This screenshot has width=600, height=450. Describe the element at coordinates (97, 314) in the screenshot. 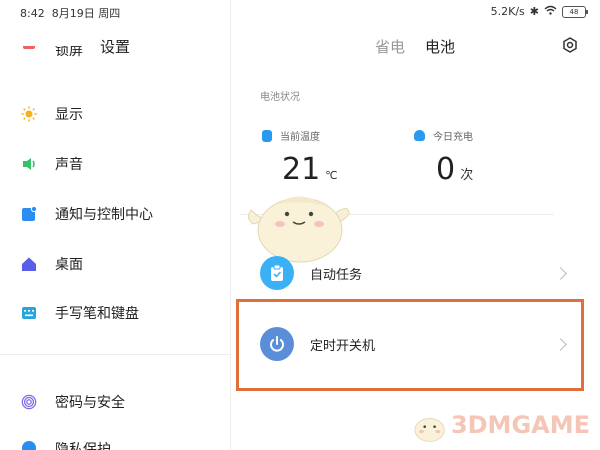

I see `sidebar-item-label: 手写笔和键盘` at that location.